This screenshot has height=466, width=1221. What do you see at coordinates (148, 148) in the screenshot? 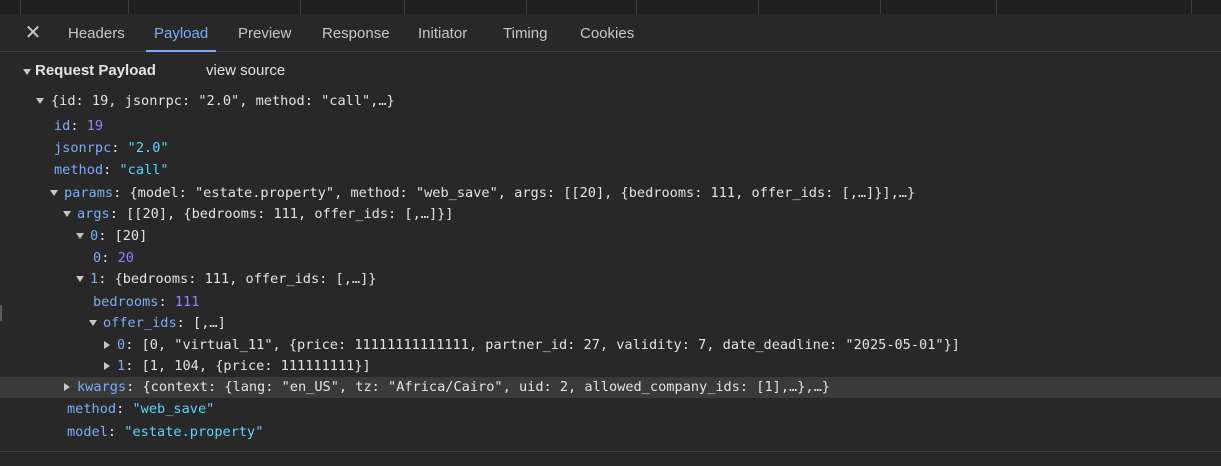
I see `value-jsonrpc: "2.0"` at bounding box center [148, 148].